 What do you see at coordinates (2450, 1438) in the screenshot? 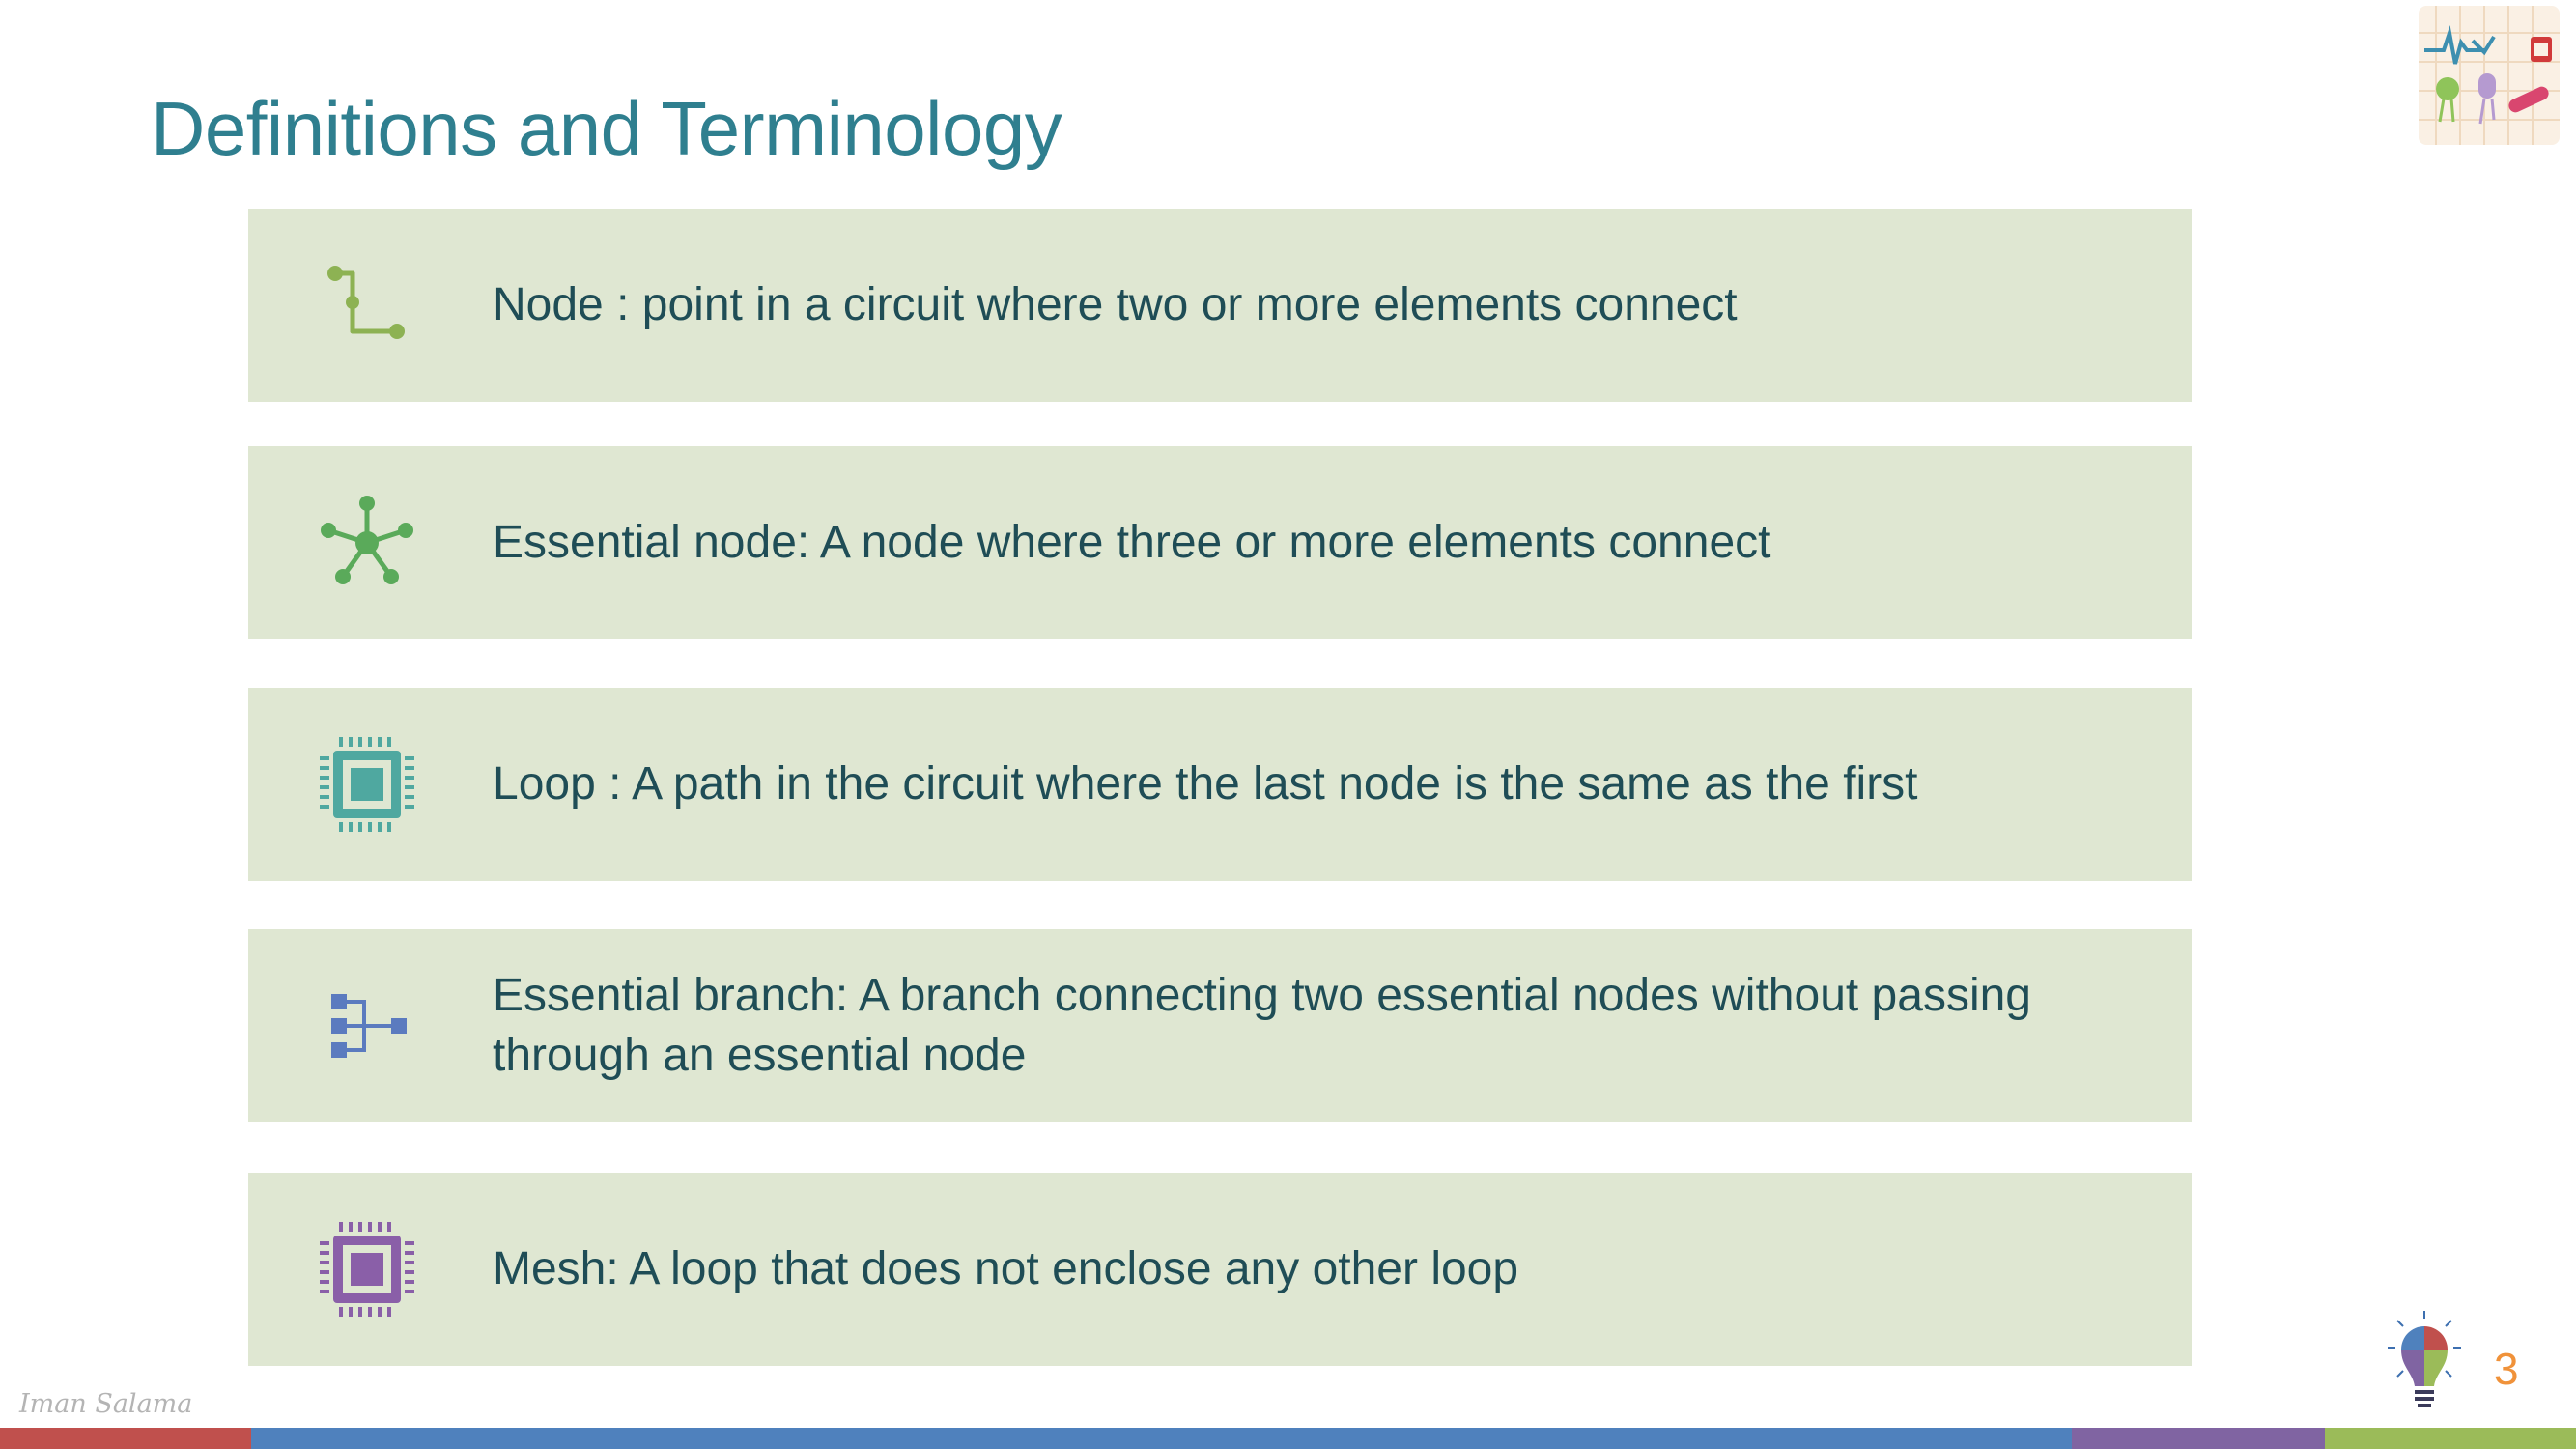
I see `bar-segment-green` at bounding box center [2450, 1438].